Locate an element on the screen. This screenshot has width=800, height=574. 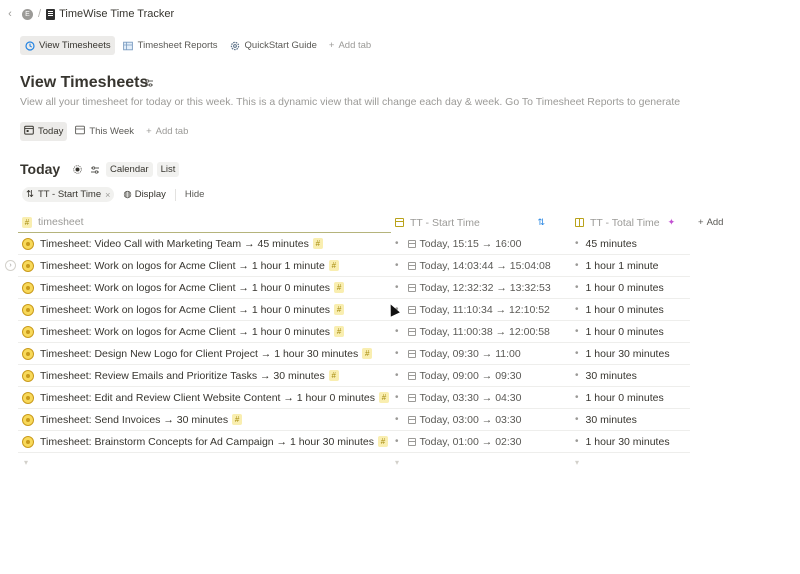
total-time-value: 30 minutes is located at coordinates (611, 375).